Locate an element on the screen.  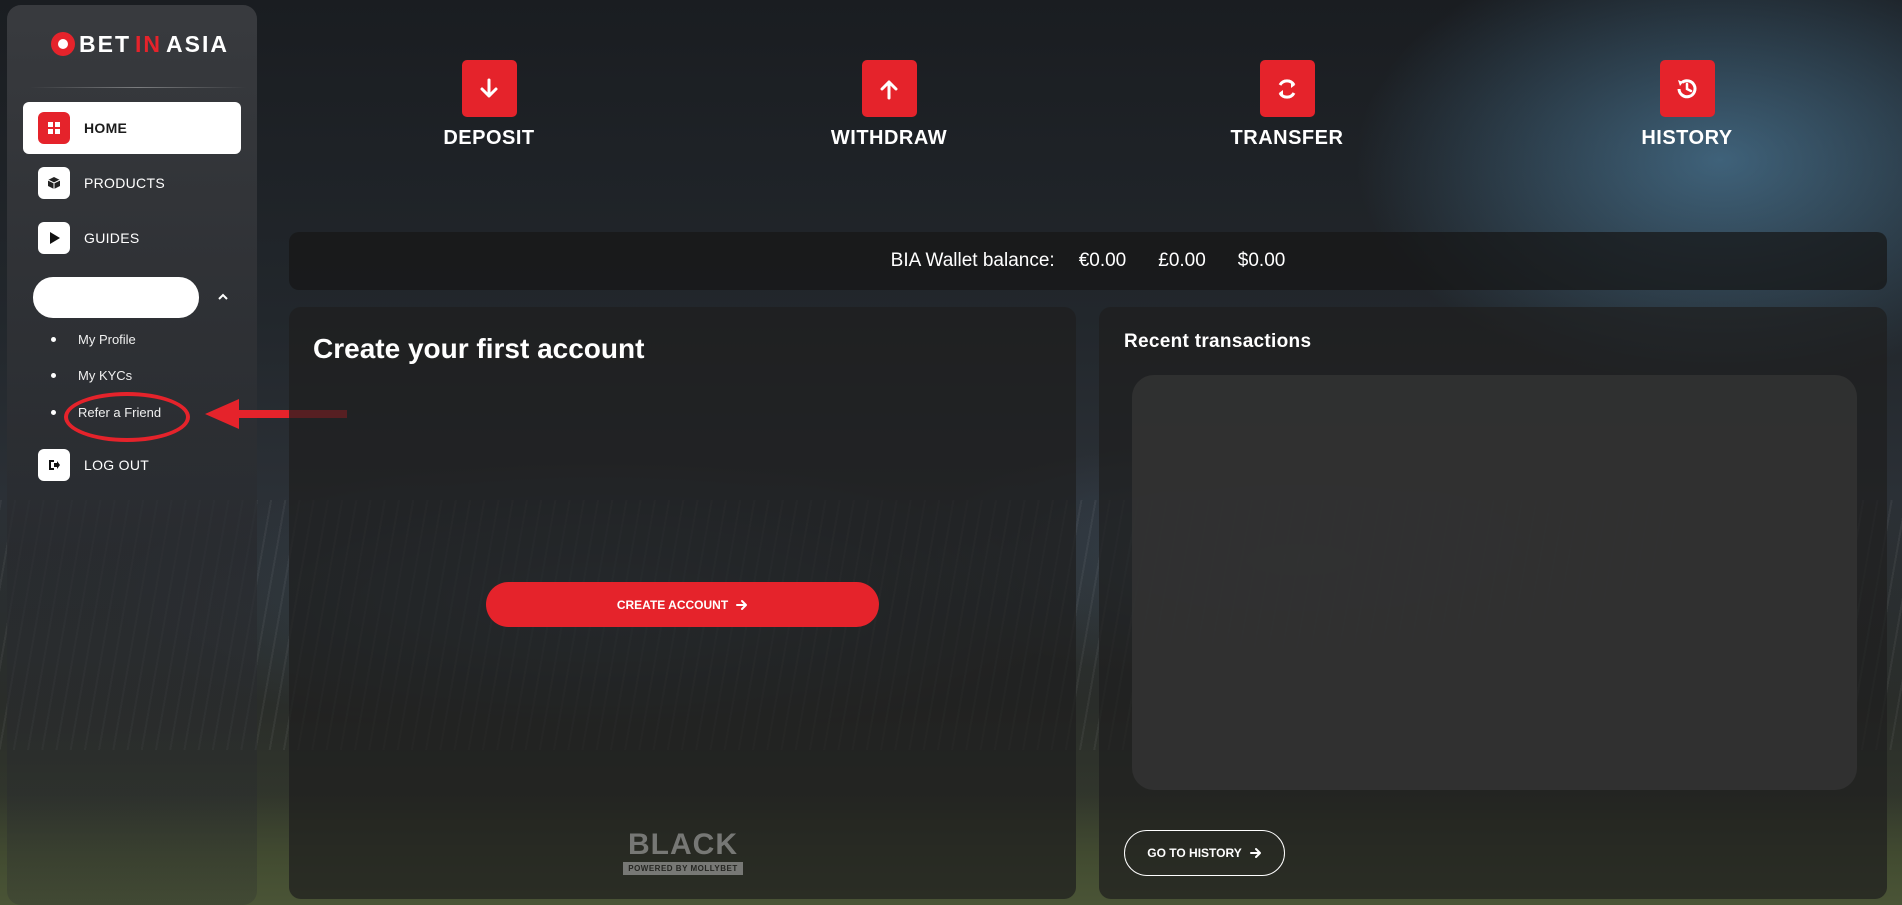
grid-icon is located at coordinates (54, 128).